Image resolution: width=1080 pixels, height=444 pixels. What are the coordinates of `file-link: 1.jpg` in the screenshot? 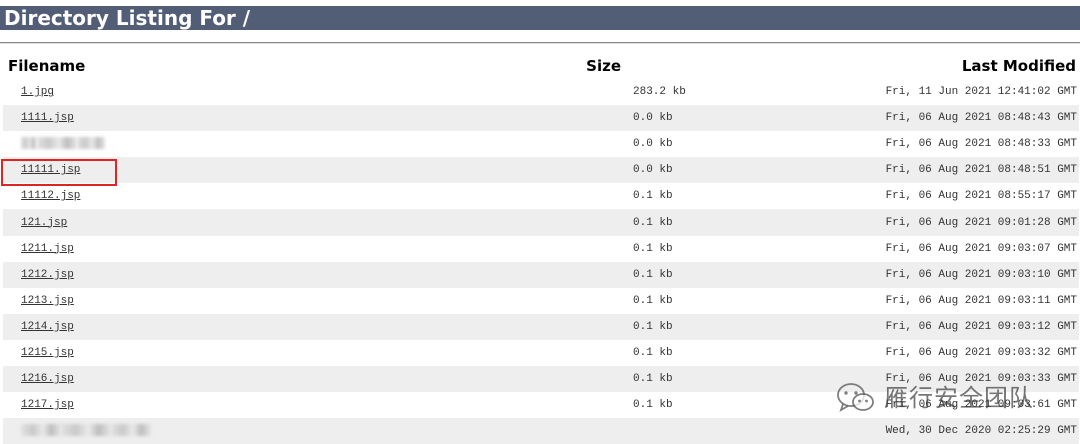 It's located at (37, 92).